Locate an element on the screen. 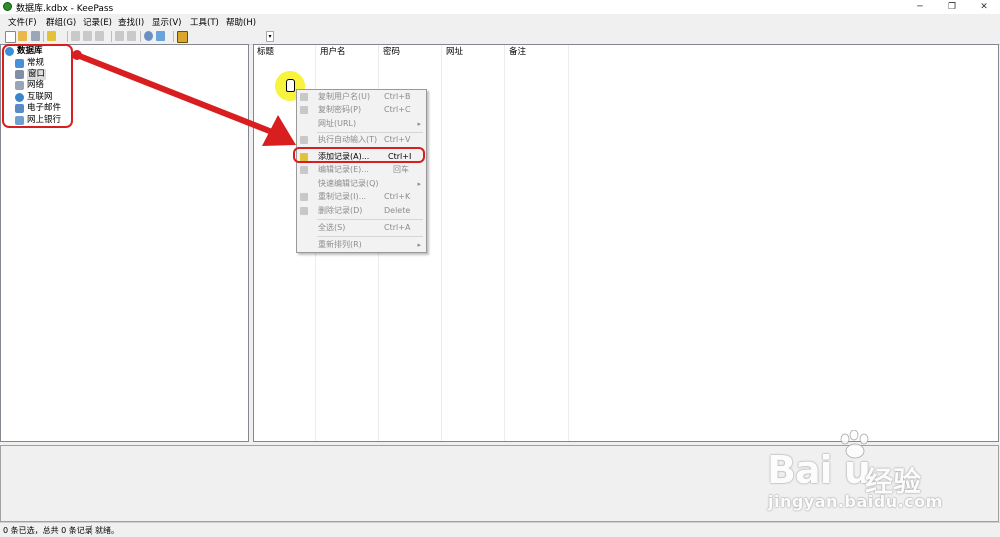 The width and height of the screenshot is (1000, 537). ctx-duplicate-entry: 重制记录(I)... Ctrl+K is located at coordinates (361, 197).